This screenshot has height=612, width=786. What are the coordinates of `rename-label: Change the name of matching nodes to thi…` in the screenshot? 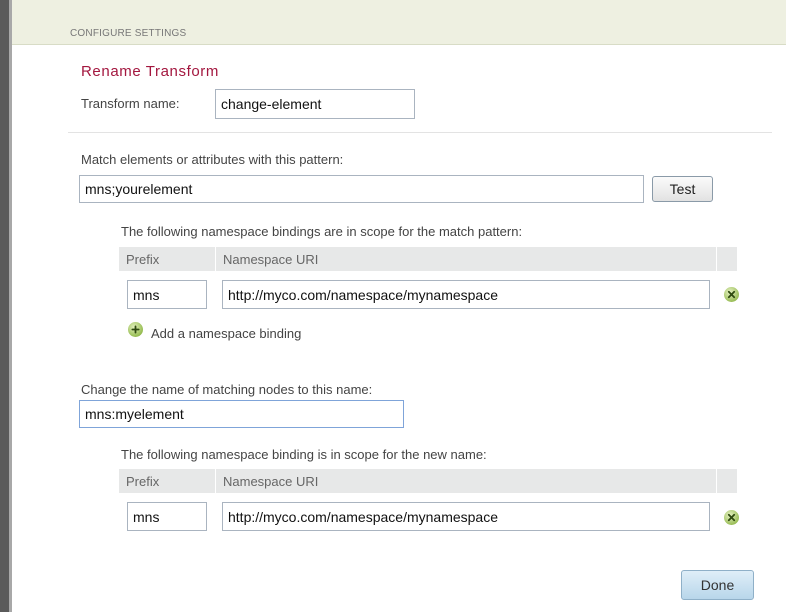 It's located at (227, 389).